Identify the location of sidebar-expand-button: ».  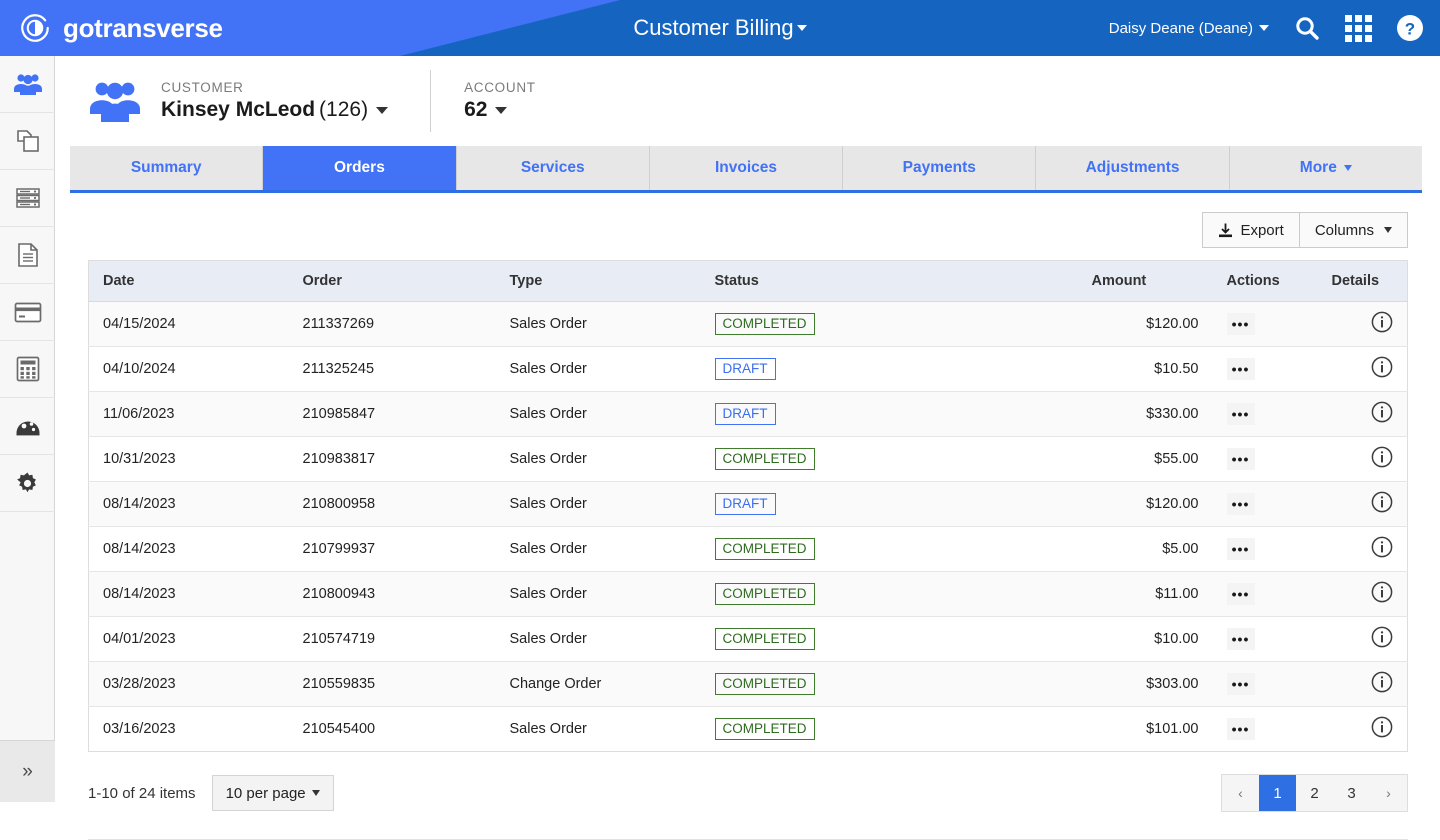
(27, 771).